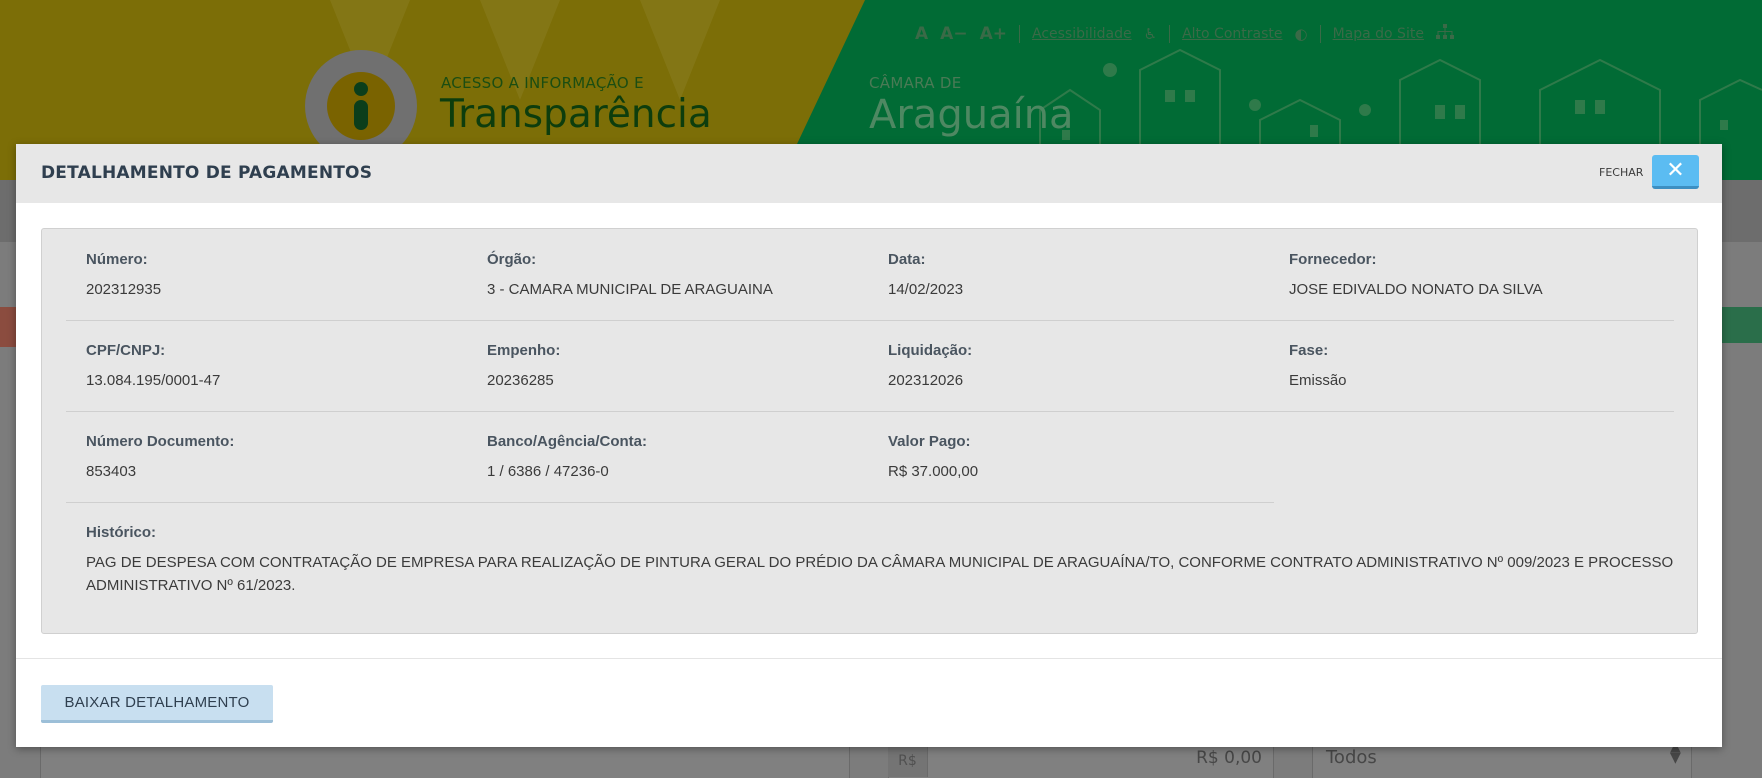  I want to click on field-label: Data:, so click(907, 259).